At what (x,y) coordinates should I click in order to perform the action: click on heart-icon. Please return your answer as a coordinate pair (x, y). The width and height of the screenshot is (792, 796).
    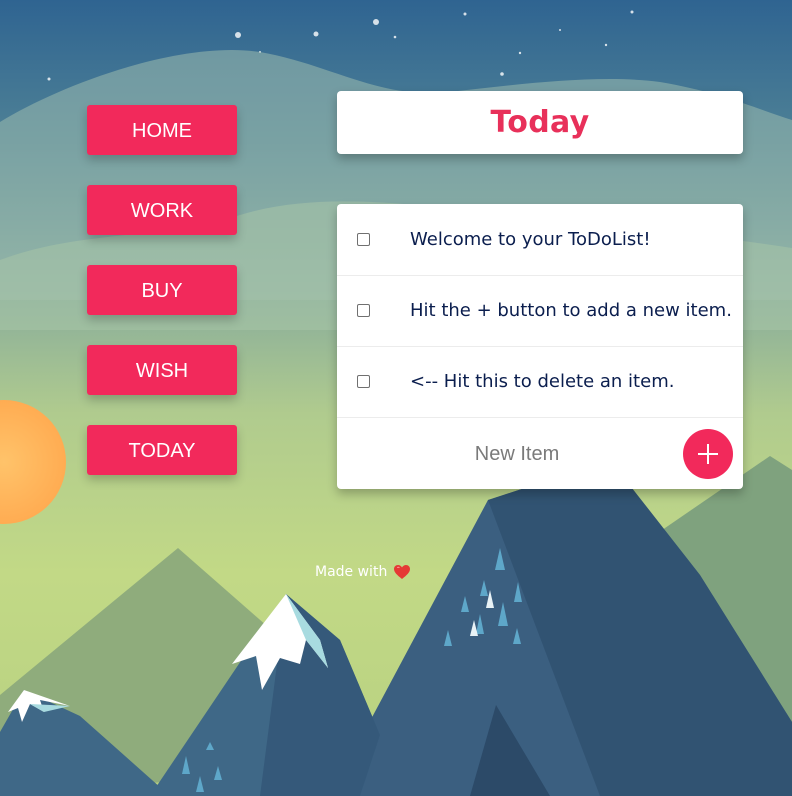
    Looking at the image, I should click on (402, 572).